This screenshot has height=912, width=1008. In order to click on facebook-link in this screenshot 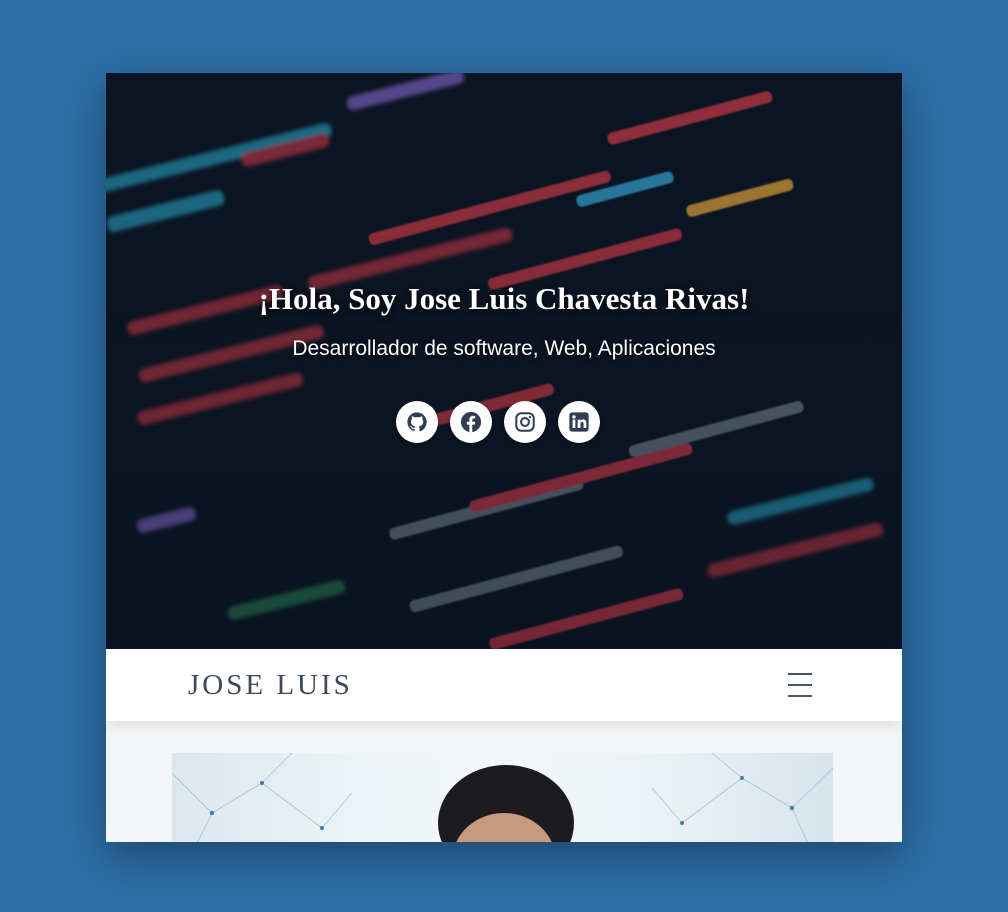, I will do `click(471, 422)`.